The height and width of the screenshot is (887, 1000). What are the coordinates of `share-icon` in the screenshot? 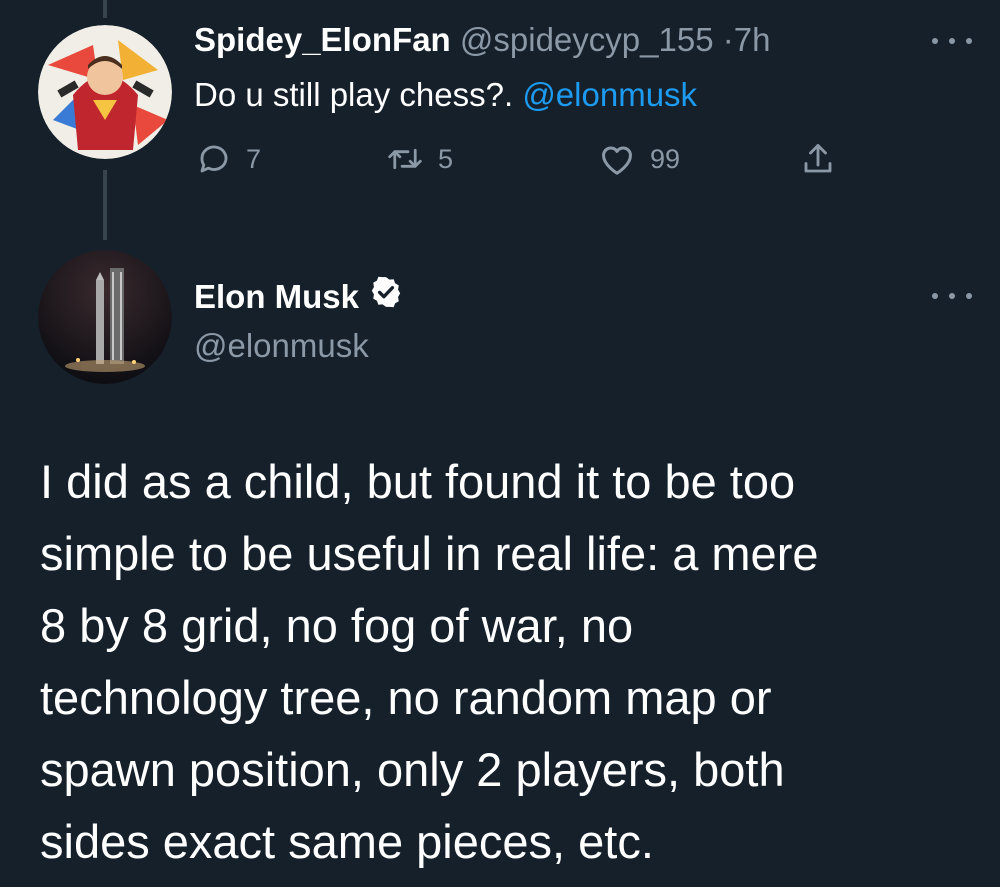 It's located at (818, 159).